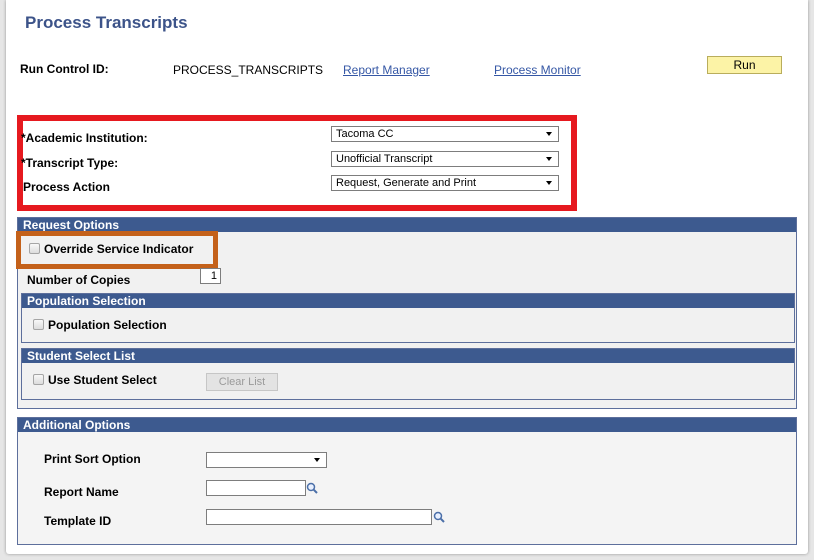 Image resolution: width=814 pixels, height=560 pixels. What do you see at coordinates (266, 460) in the screenshot?
I see `print-sort-select` at bounding box center [266, 460].